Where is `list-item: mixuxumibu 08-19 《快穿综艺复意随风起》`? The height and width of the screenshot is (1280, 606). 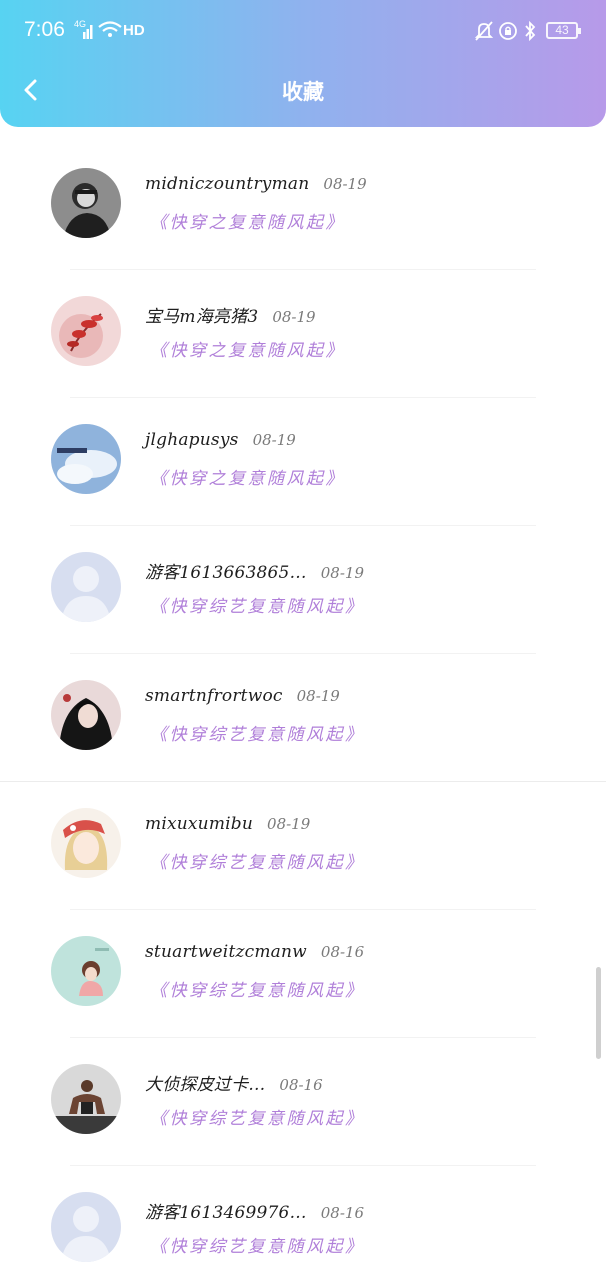 list-item: mixuxumibu 08-19 《快穿综艺复意随风起》 is located at coordinates (303, 846).